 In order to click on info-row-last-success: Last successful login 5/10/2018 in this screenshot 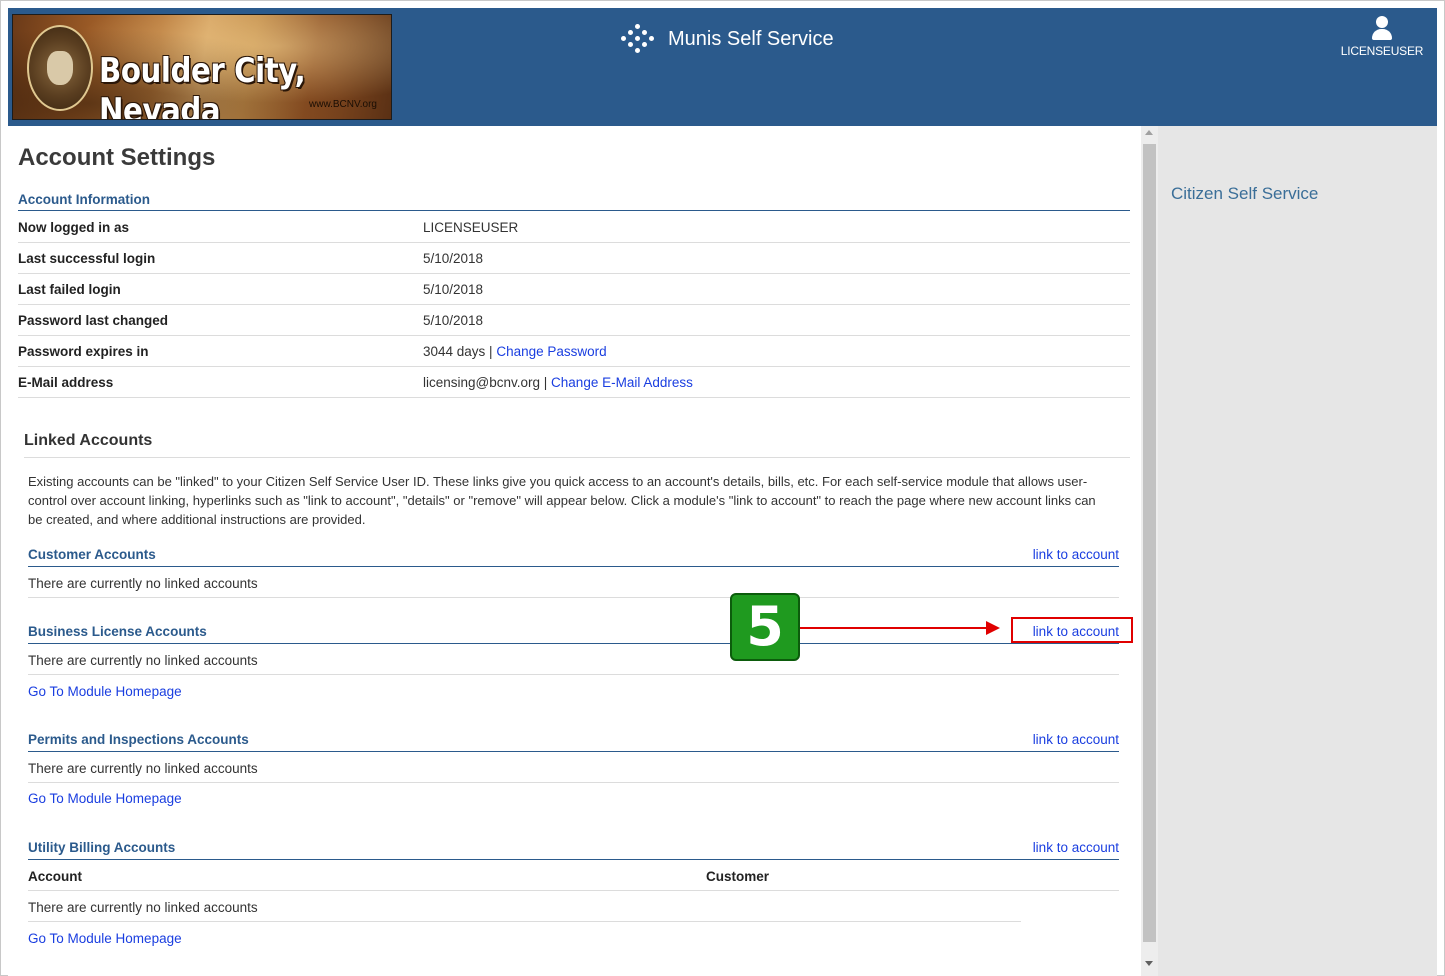, I will do `click(574, 258)`.